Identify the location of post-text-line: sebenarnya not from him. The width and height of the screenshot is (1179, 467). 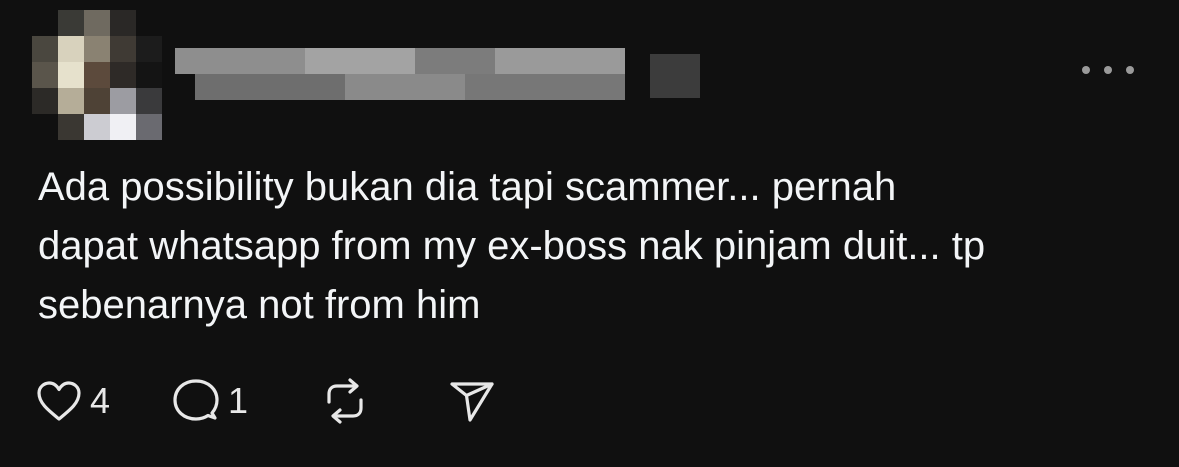
(259, 305).